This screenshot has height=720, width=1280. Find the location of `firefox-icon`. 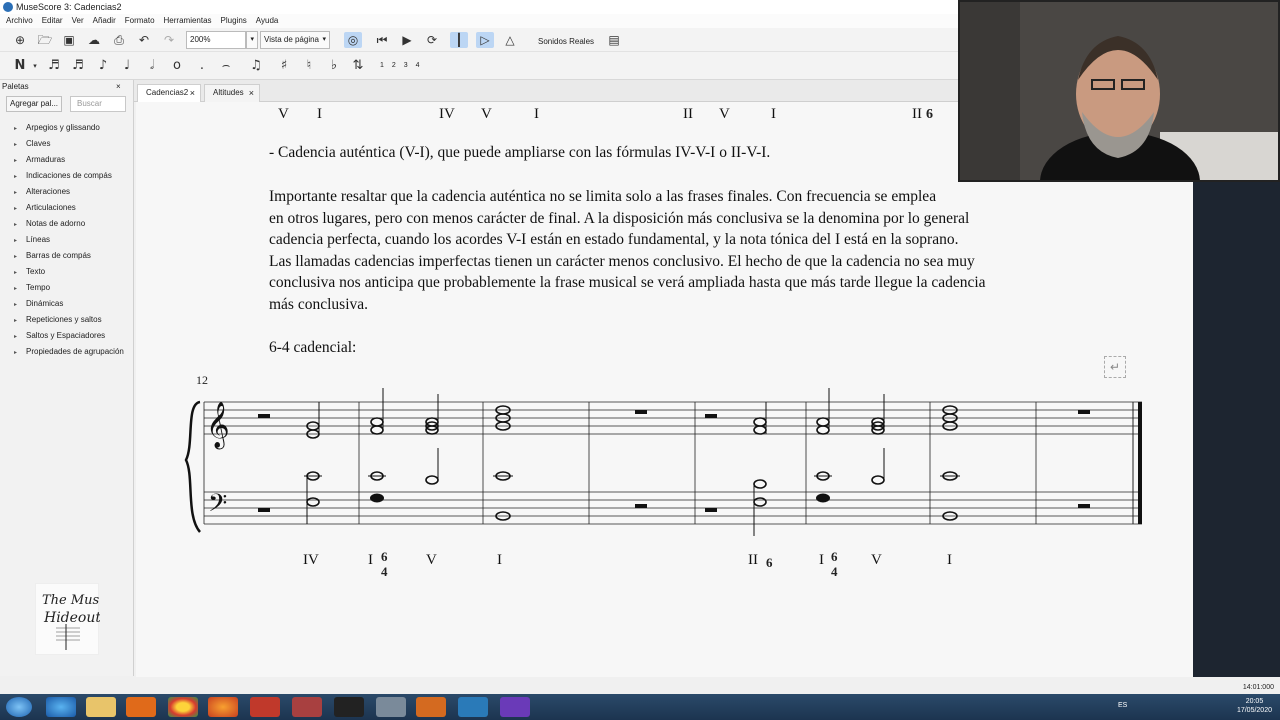

firefox-icon is located at coordinates (223, 707).